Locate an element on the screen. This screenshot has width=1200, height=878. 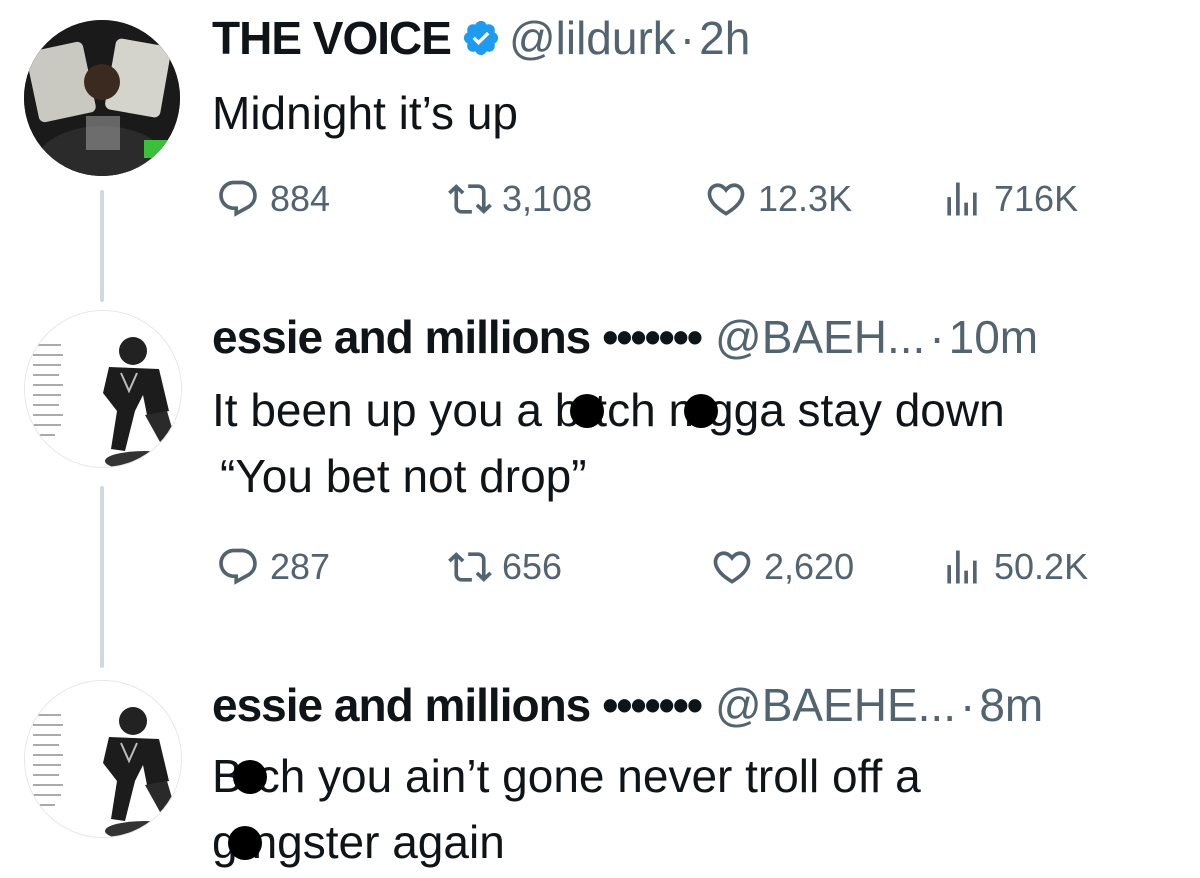
retweet-button: 656 is located at coordinates (505, 567).